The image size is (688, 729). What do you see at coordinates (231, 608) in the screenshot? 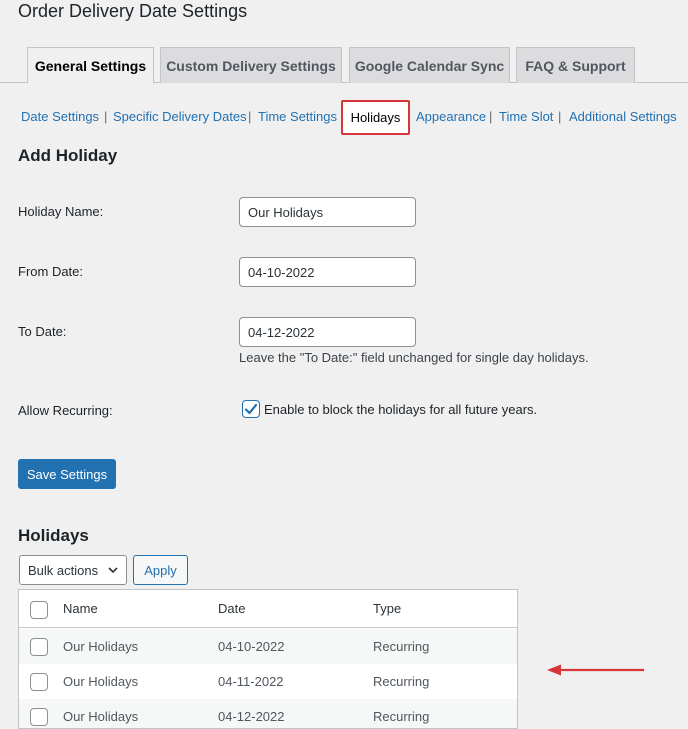
I see `column-header-date: Date` at bounding box center [231, 608].